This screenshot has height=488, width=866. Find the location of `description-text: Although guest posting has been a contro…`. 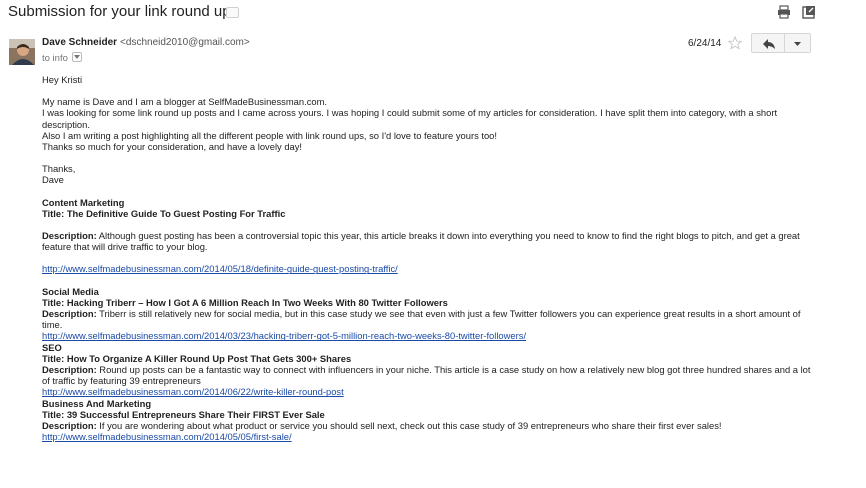

description-text: Although guest posting has been a contro… is located at coordinates (421, 241).